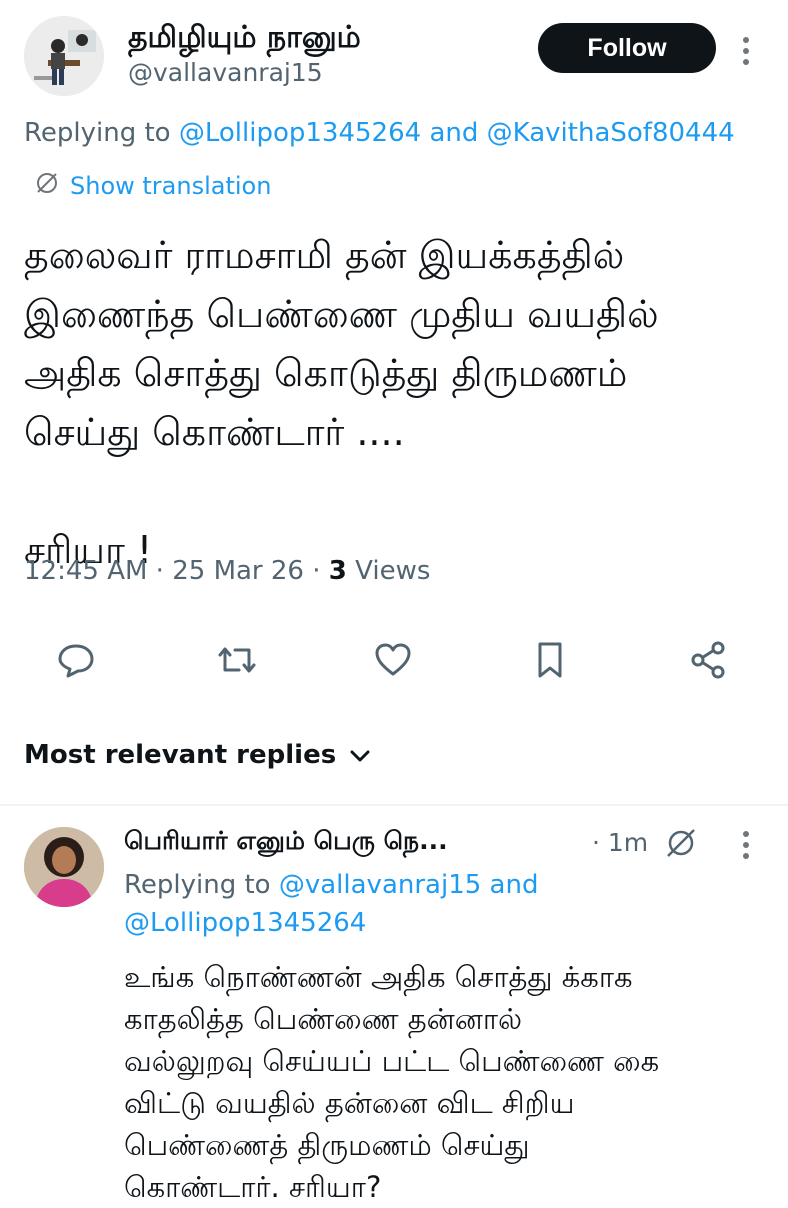 This screenshot has width=788, height=1208. Describe the element at coordinates (337, 571) in the screenshot. I see `views-count: 3` at that location.